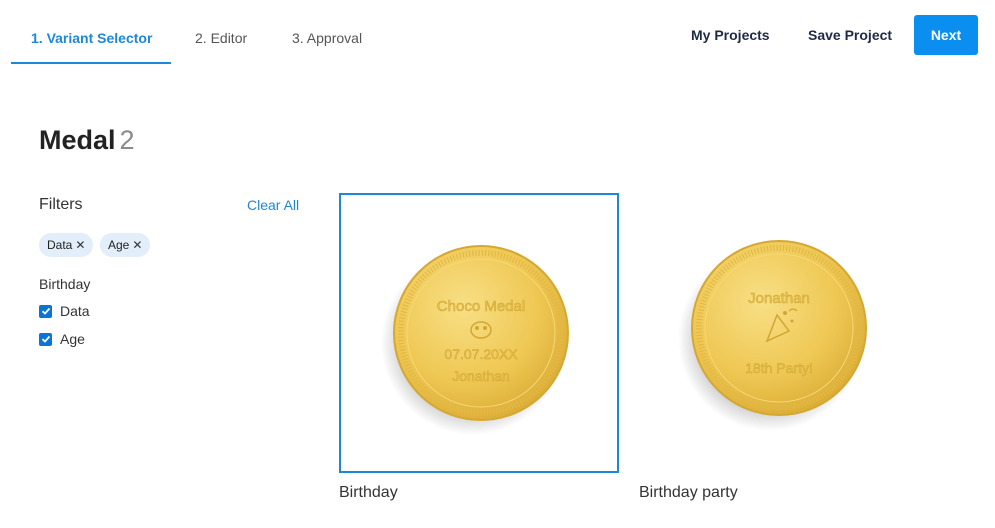 Image resolution: width=995 pixels, height=528 pixels. Describe the element at coordinates (481, 376) in the screenshot. I see `medal-line-3: Jonathan` at that location.